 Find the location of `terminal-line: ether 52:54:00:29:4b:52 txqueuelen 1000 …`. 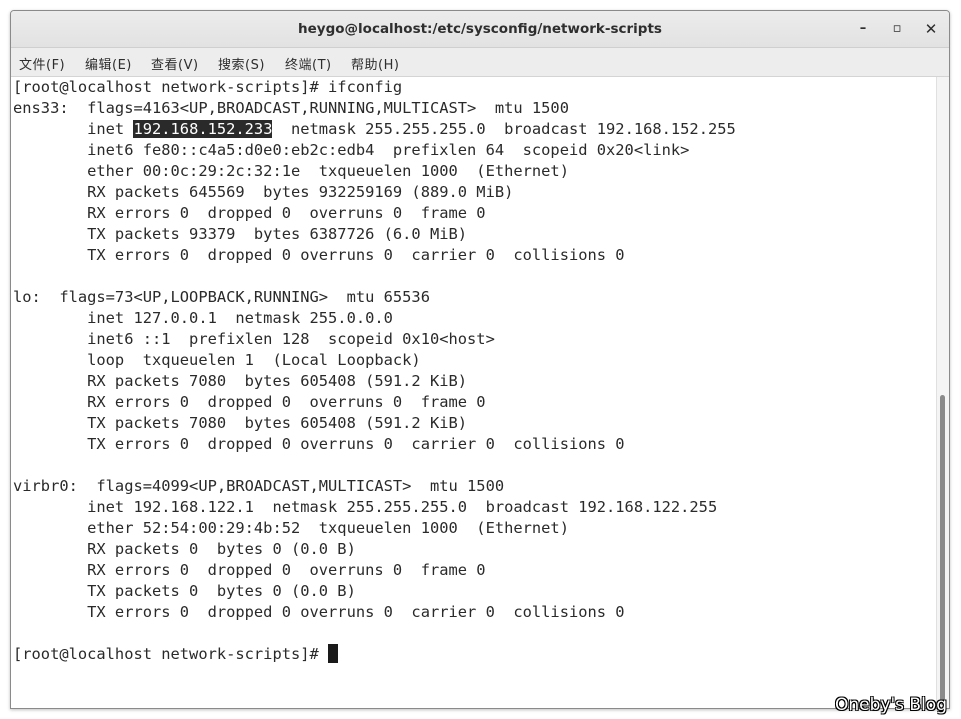

terminal-line: ether 52:54:00:29:4b:52 txqueuelen 1000 … is located at coordinates (291, 528).